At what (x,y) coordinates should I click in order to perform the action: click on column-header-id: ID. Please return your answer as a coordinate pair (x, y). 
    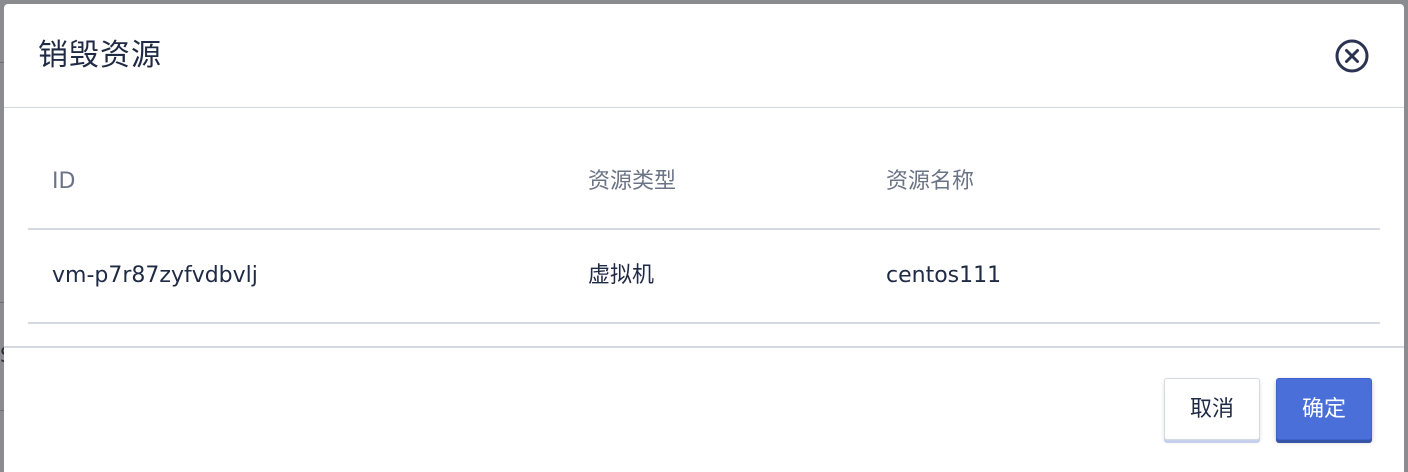
    Looking at the image, I should click on (64, 181).